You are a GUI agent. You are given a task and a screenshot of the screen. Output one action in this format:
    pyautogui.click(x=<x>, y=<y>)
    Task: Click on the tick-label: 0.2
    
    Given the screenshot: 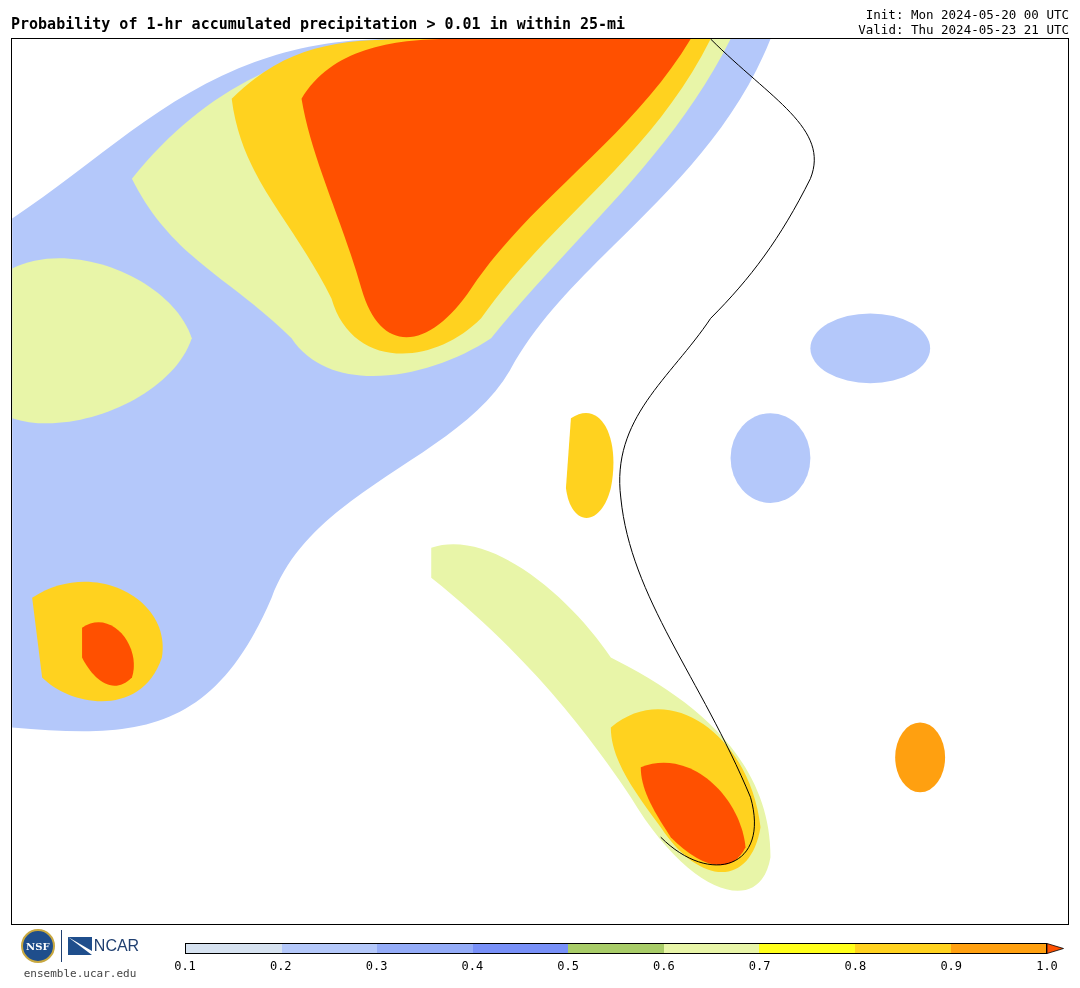 What is the action you would take?
    pyautogui.click(x=280, y=966)
    